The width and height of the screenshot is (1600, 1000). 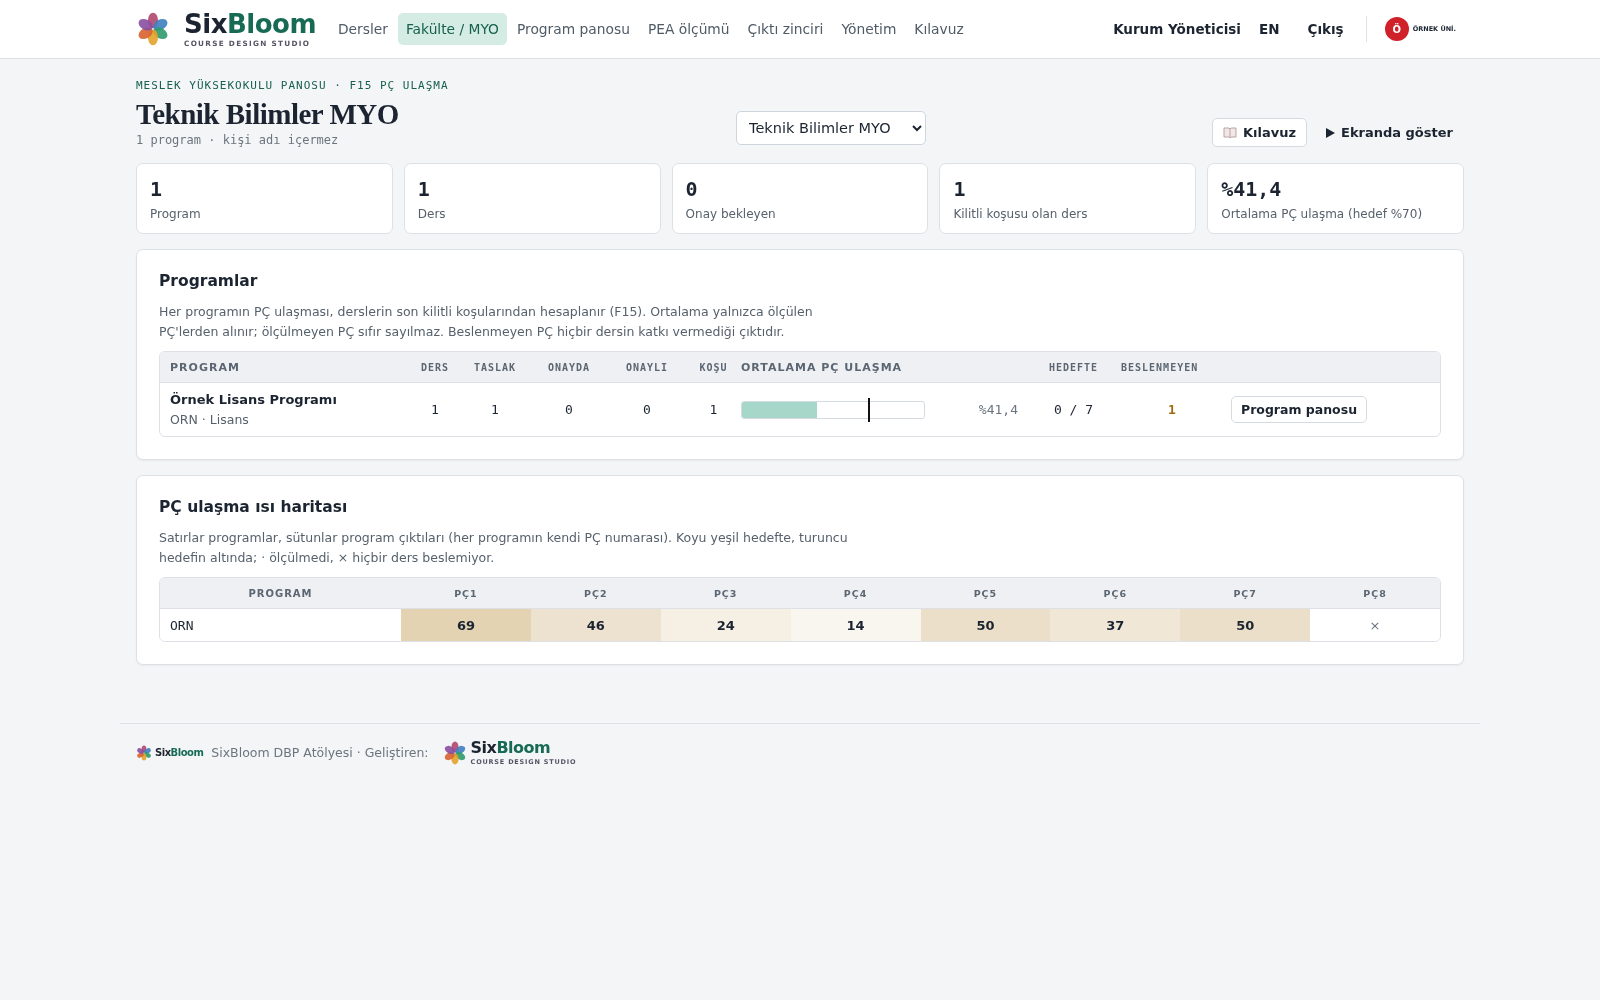 What do you see at coordinates (268, 114) in the screenshot?
I see `page-title: Teknik Bilimler MYO` at bounding box center [268, 114].